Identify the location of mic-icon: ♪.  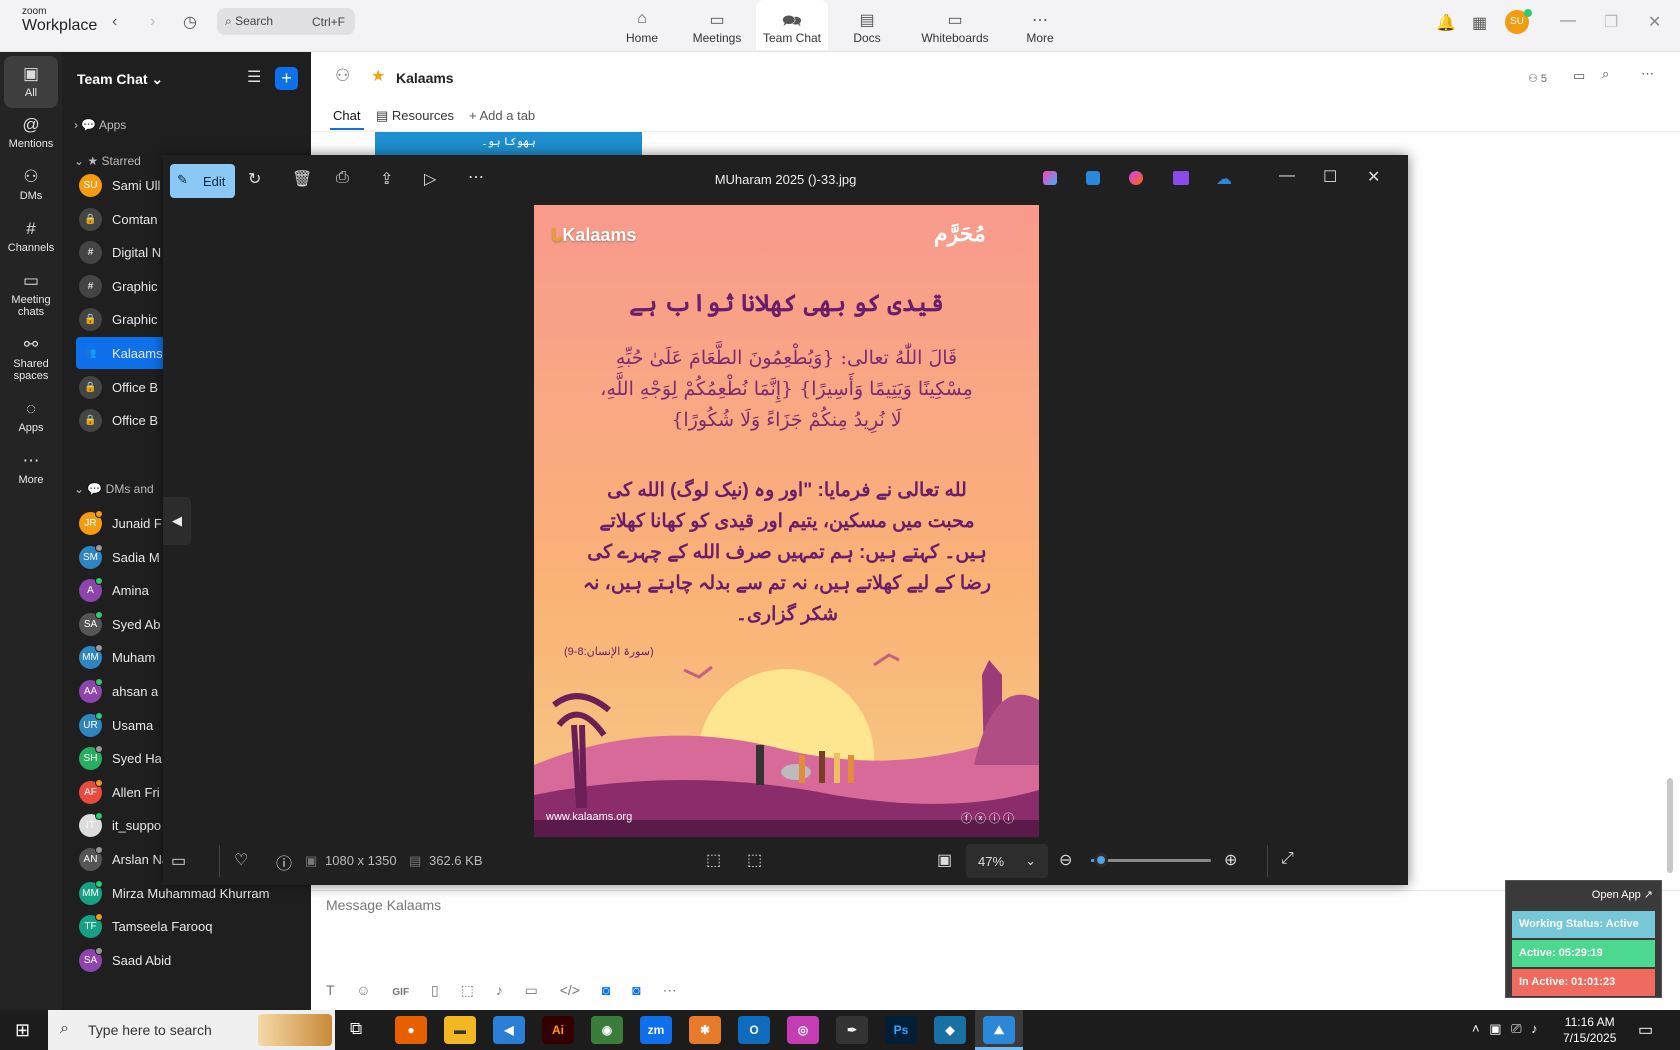
(499, 990).